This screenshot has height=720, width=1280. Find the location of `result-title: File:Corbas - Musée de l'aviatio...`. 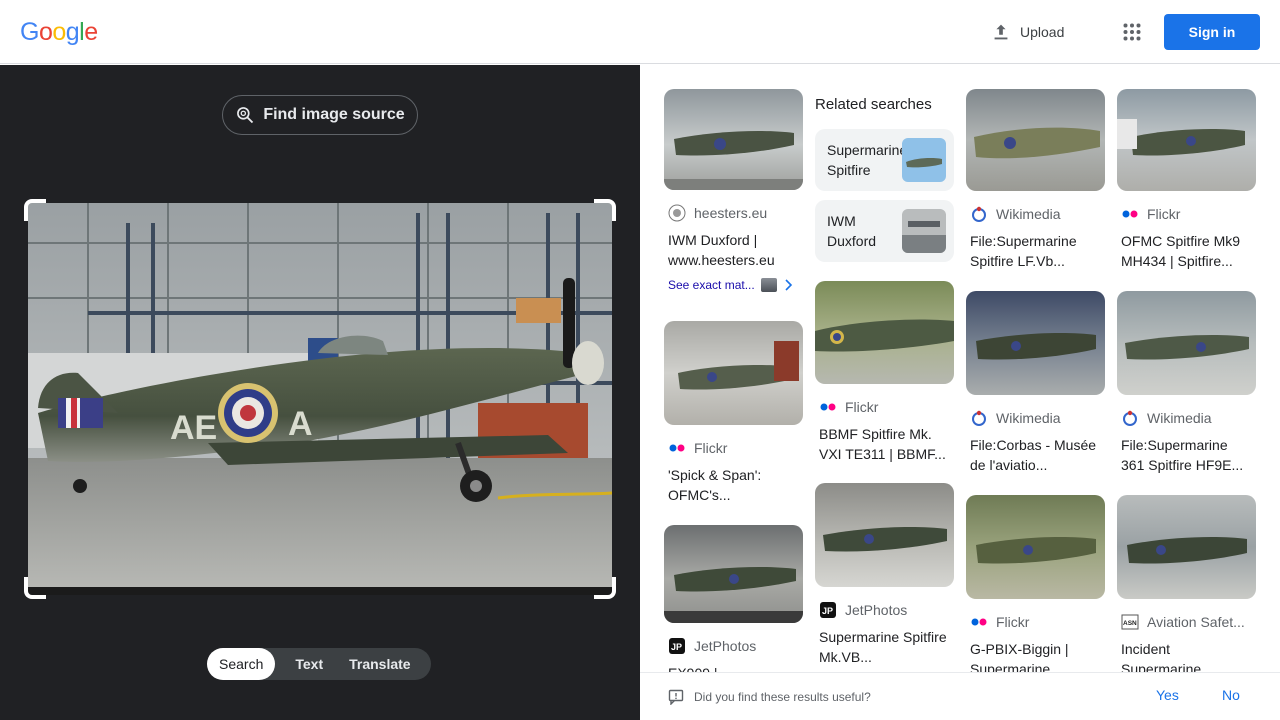

result-title: File:Corbas - Musée de l'aviatio... is located at coordinates (1036, 455).